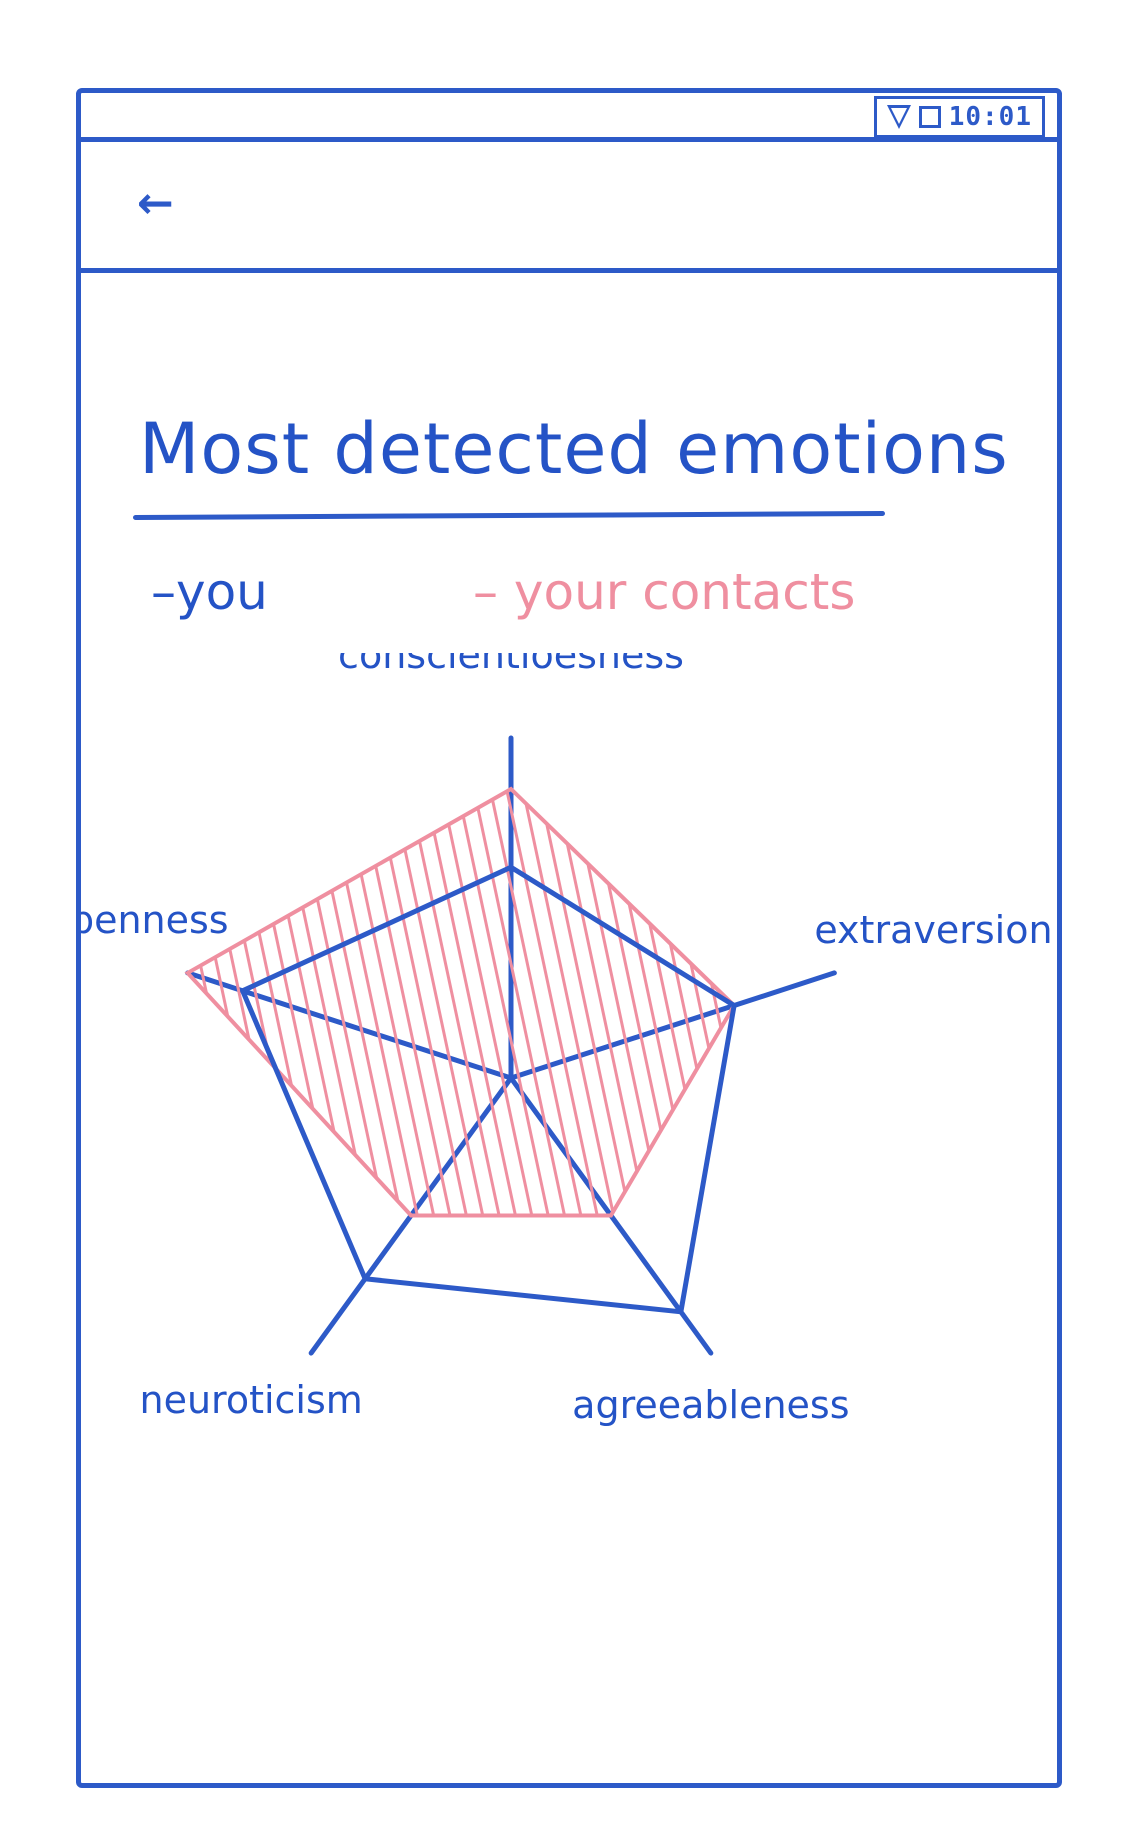 This screenshot has height=1840, width=1140. I want to click on legend-contacts: – your contacts, so click(664, 592).